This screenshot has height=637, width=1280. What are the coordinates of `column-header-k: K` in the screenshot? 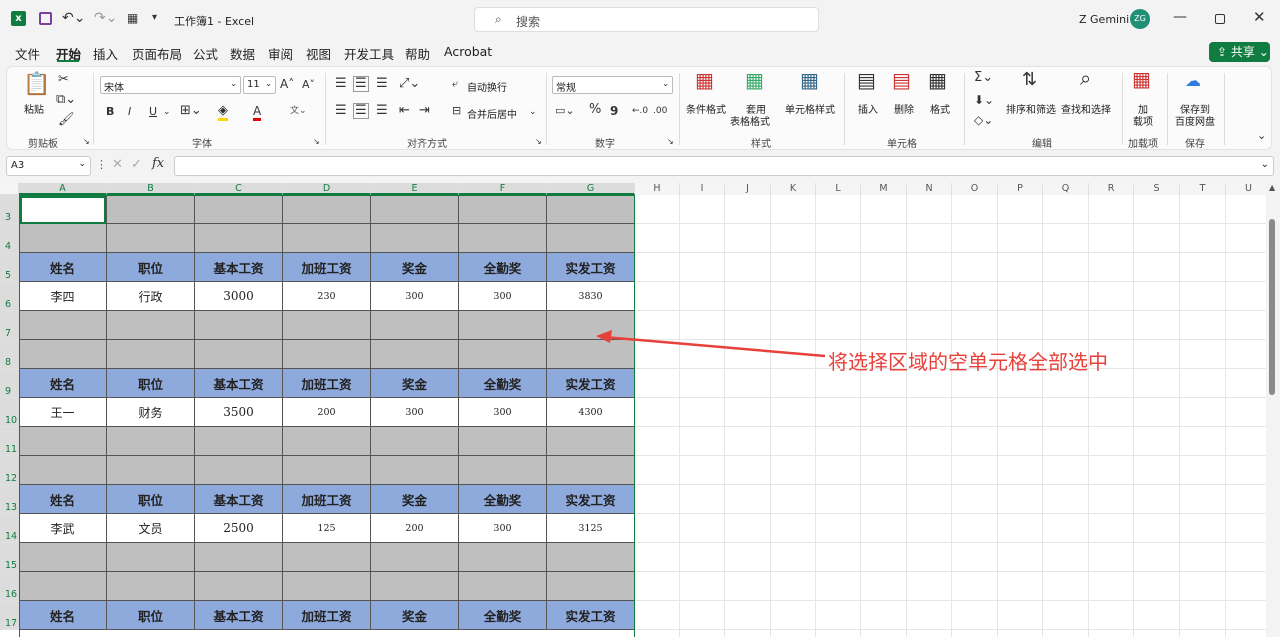 It's located at (793, 189).